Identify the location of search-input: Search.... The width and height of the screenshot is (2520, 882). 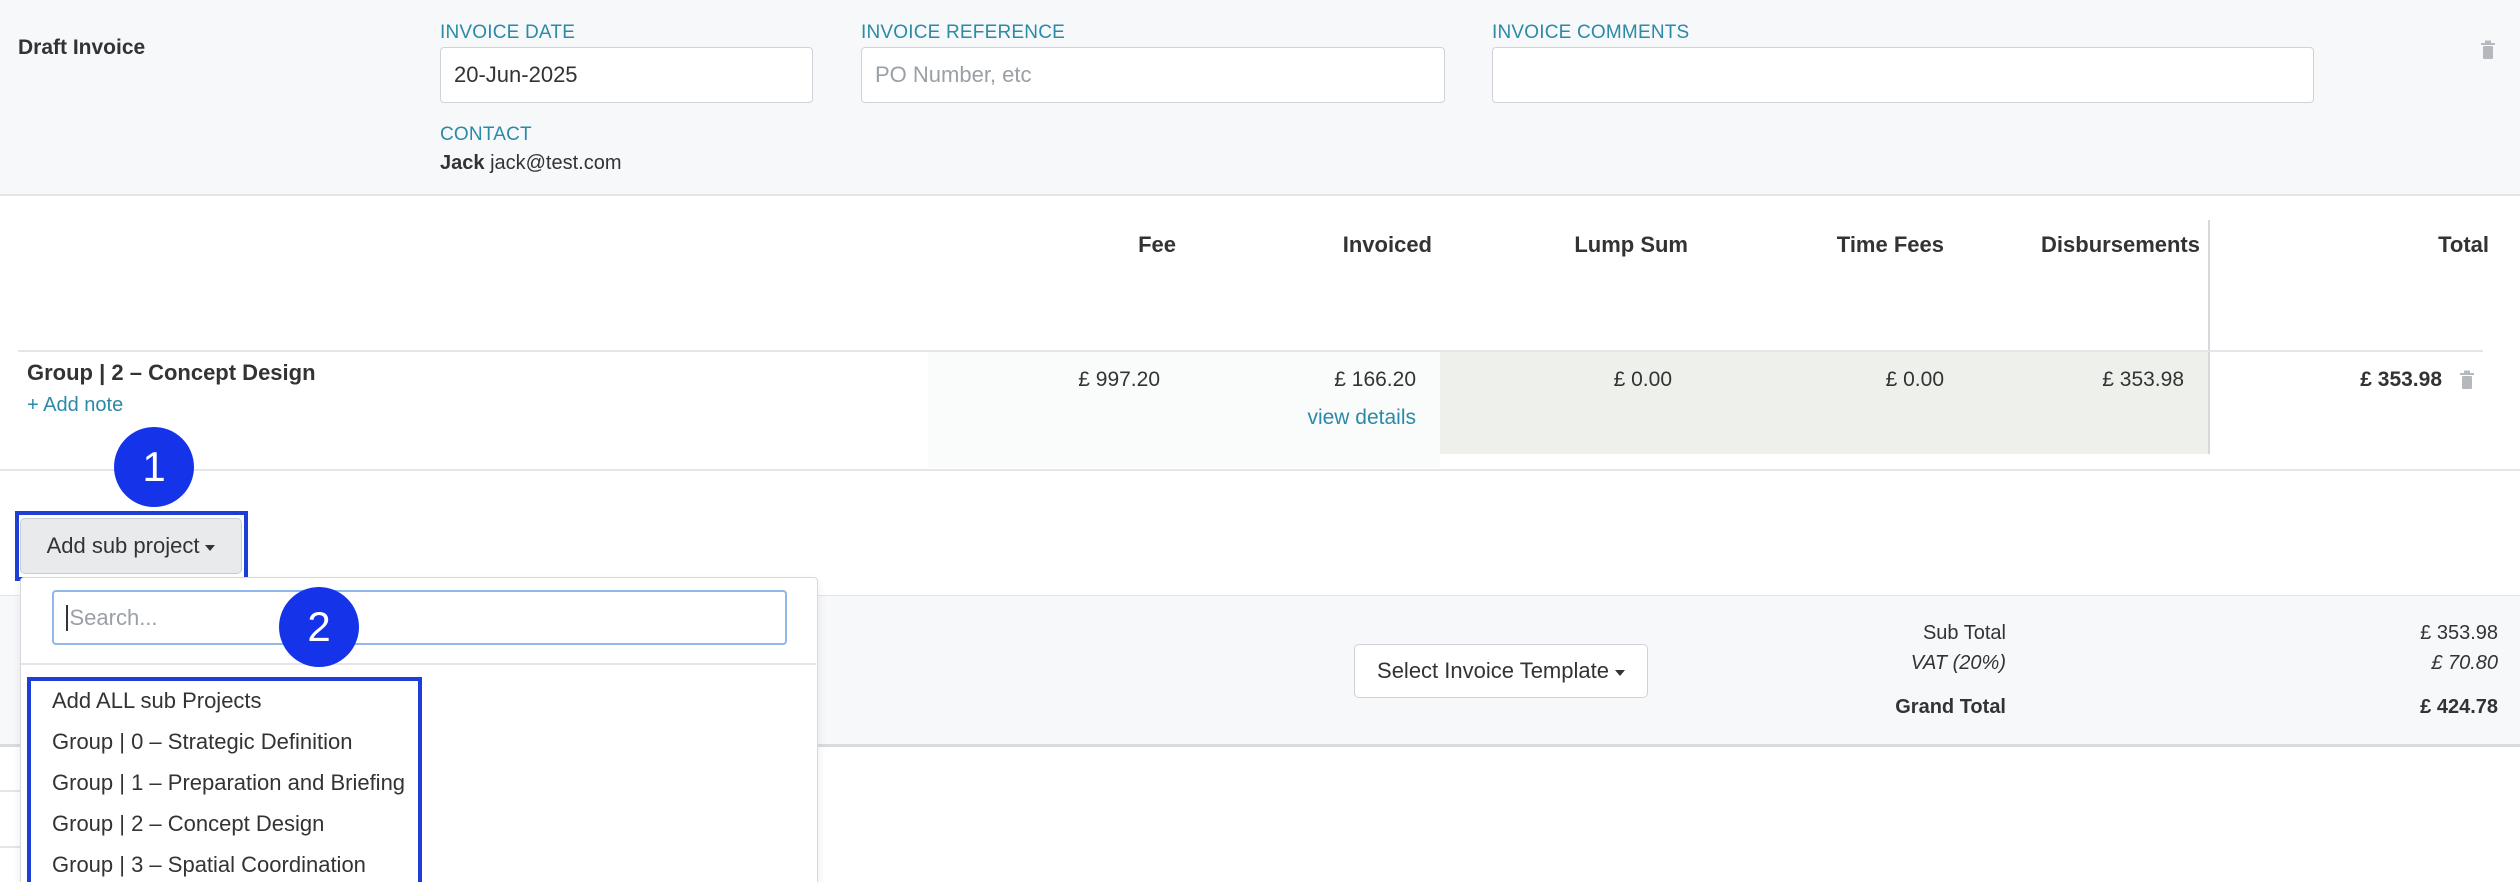
(419, 617).